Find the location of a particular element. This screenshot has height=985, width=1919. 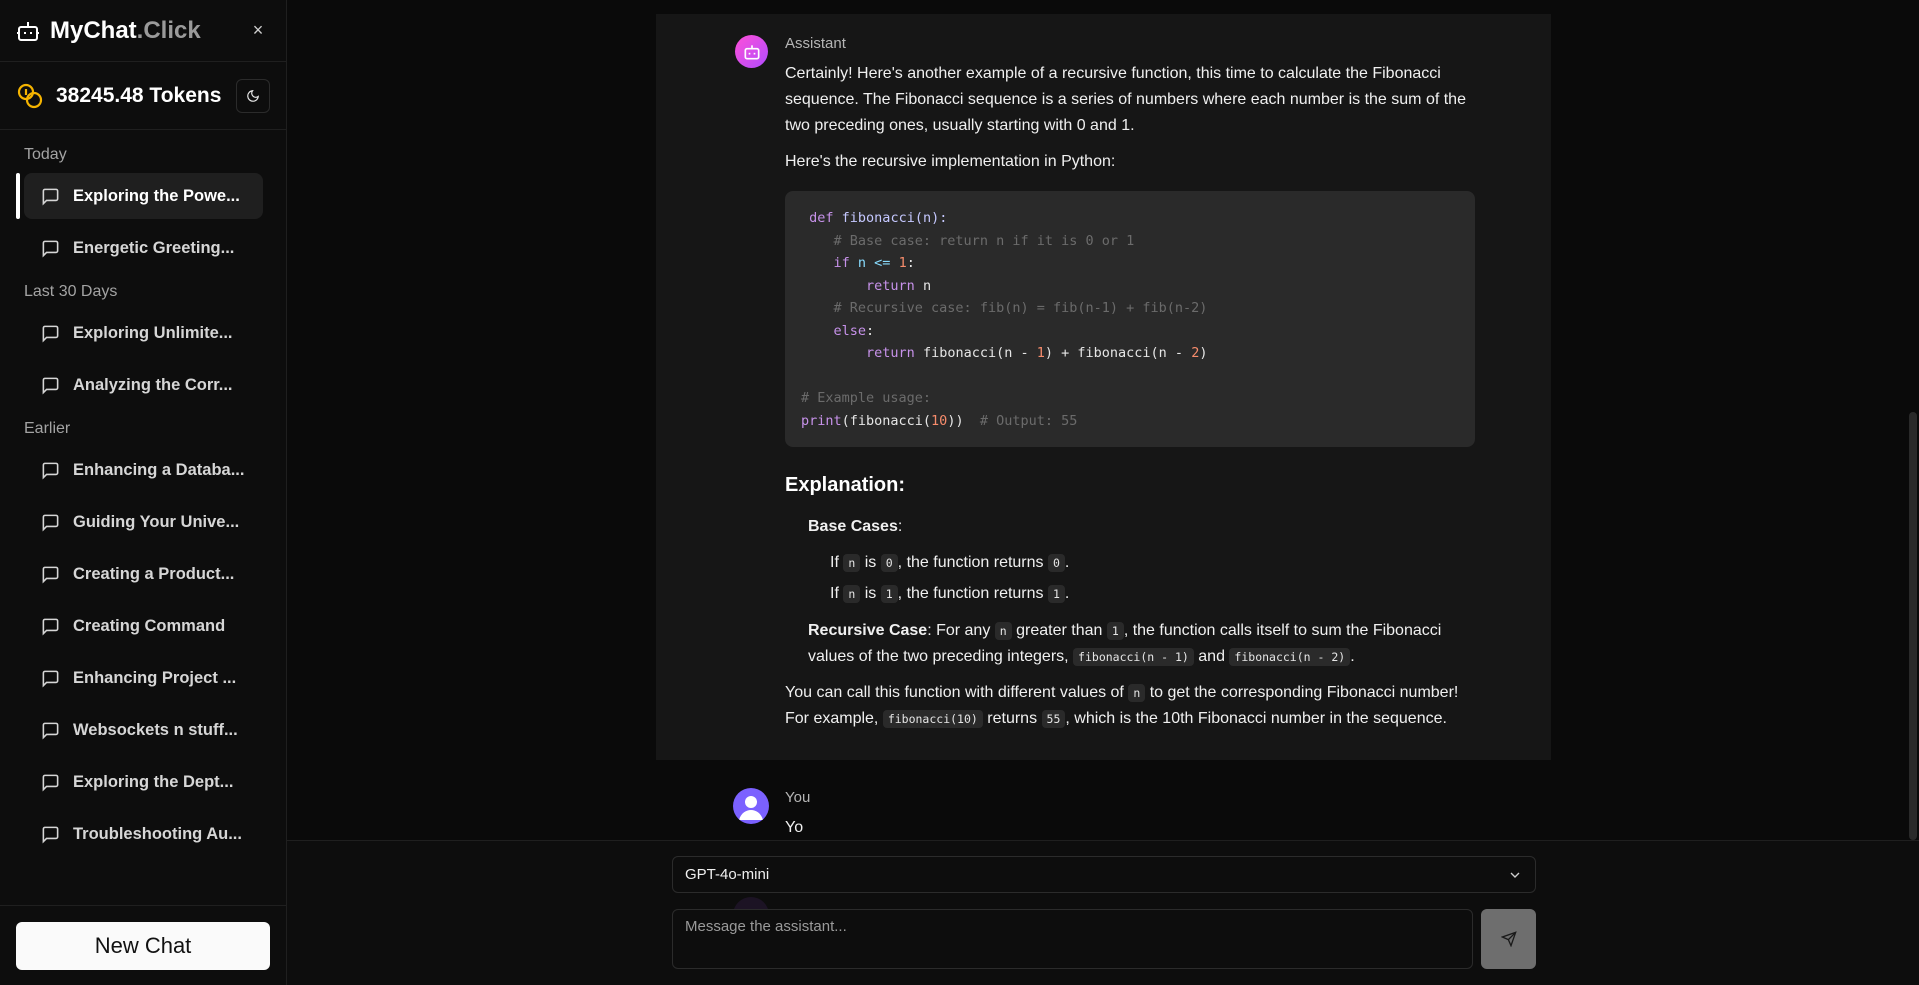

theme-toggle-button is located at coordinates (253, 95).